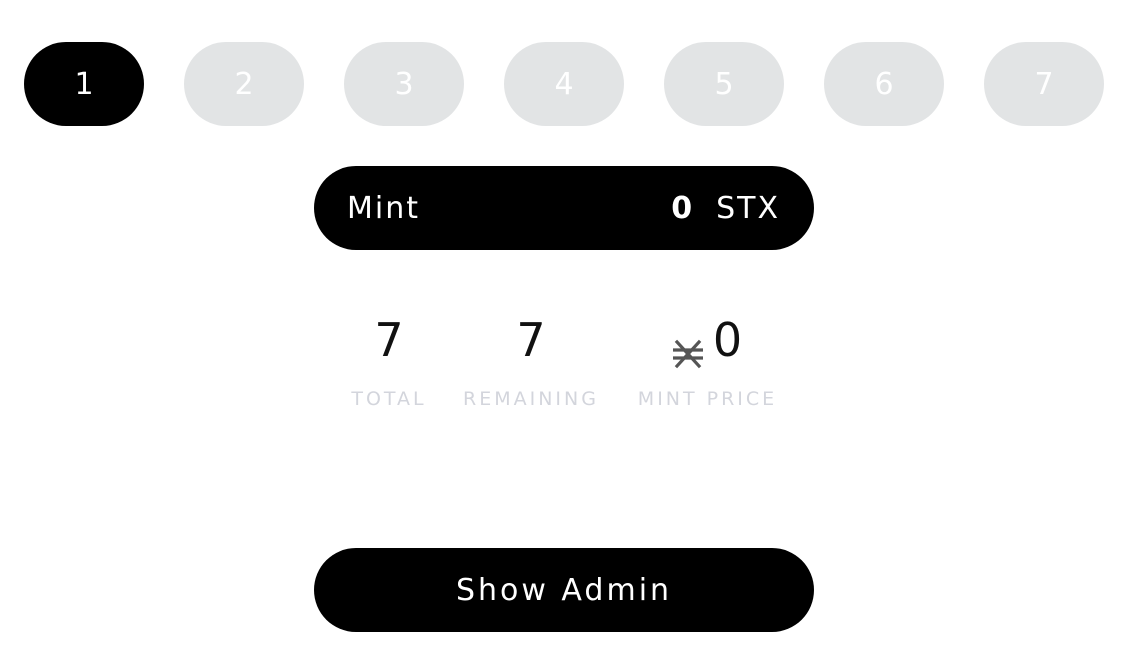  I want to click on mint-label: Mint, so click(383, 208).